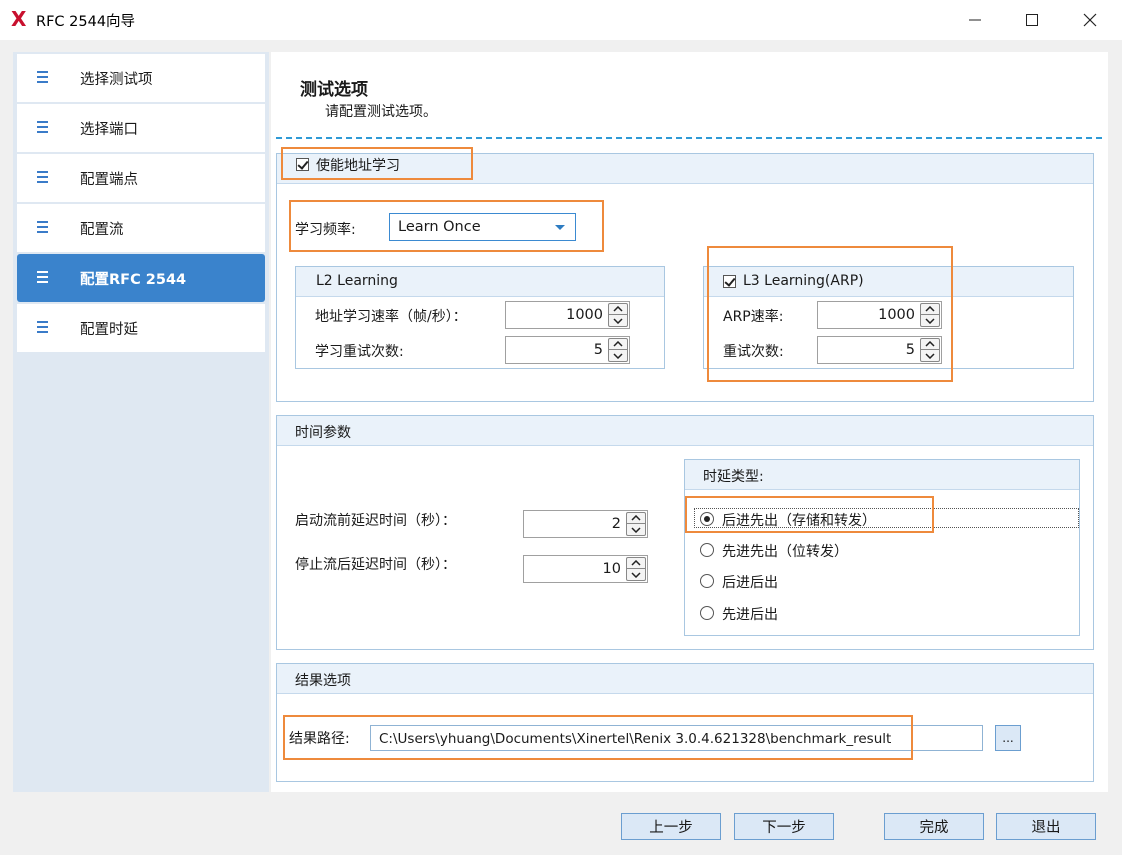 The image size is (1122, 855). Describe the element at coordinates (685, 679) in the screenshot. I see `result-options-header: 结果选项` at that location.